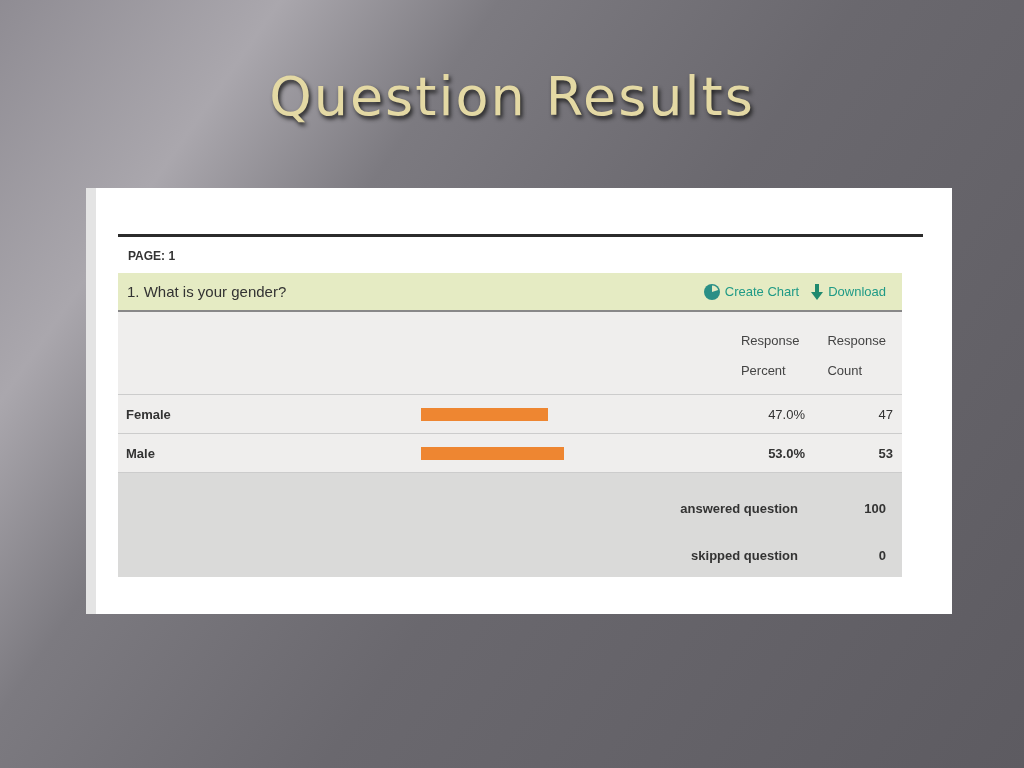 Image resolution: width=1024 pixels, height=768 pixels. What do you see at coordinates (745, 555) in the screenshot?
I see `summary-label: skipped question` at bounding box center [745, 555].